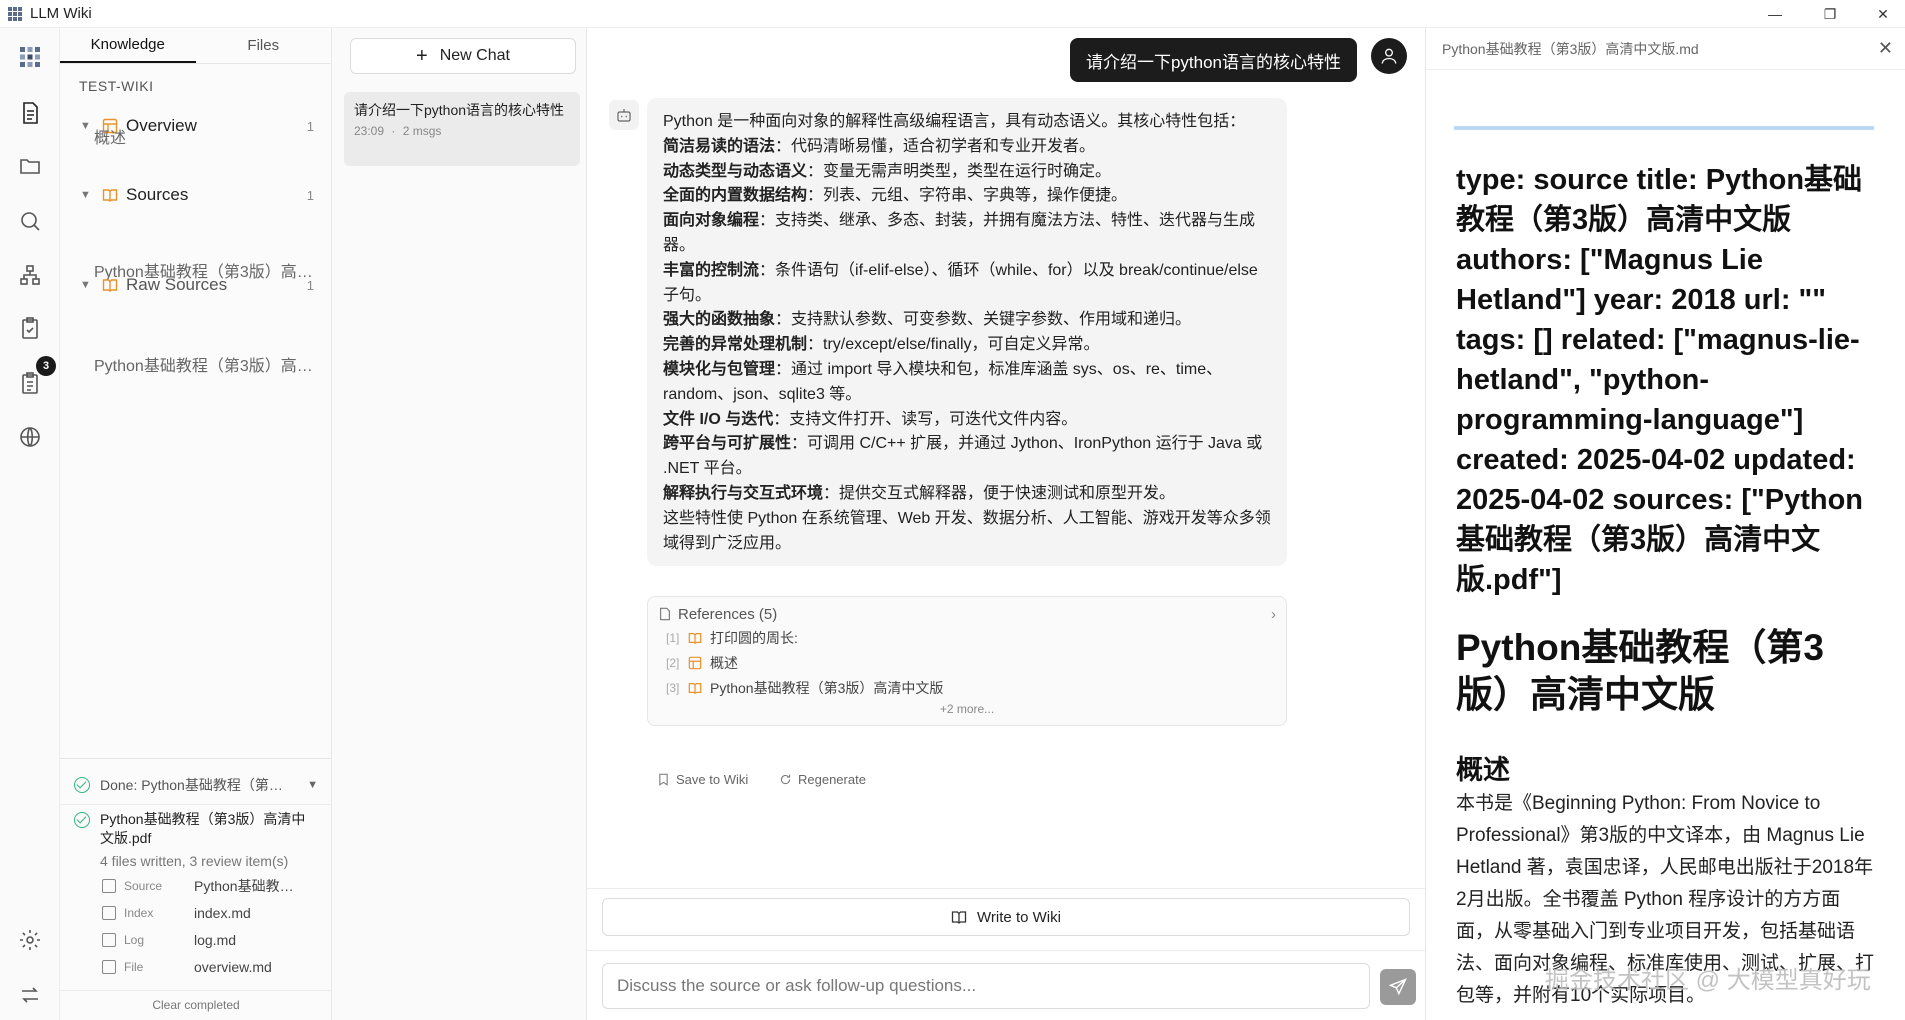 Image resolution: width=1905 pixels, height=1020 pixels. I want to click on reference-label: Python基础教程（第3版）高清中文版, so click(827, 687).